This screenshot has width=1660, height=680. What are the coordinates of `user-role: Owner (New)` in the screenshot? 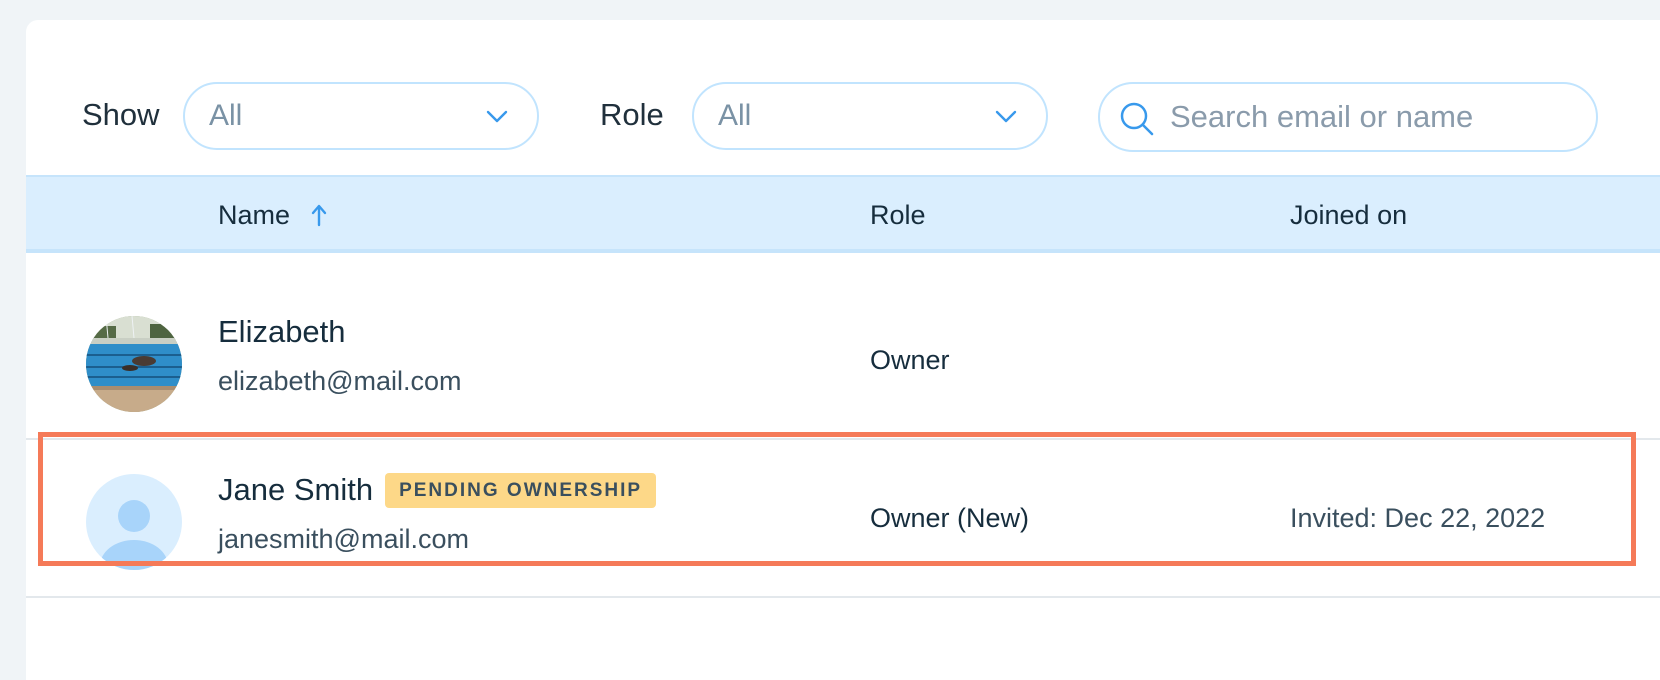 It's located at (950, 518).